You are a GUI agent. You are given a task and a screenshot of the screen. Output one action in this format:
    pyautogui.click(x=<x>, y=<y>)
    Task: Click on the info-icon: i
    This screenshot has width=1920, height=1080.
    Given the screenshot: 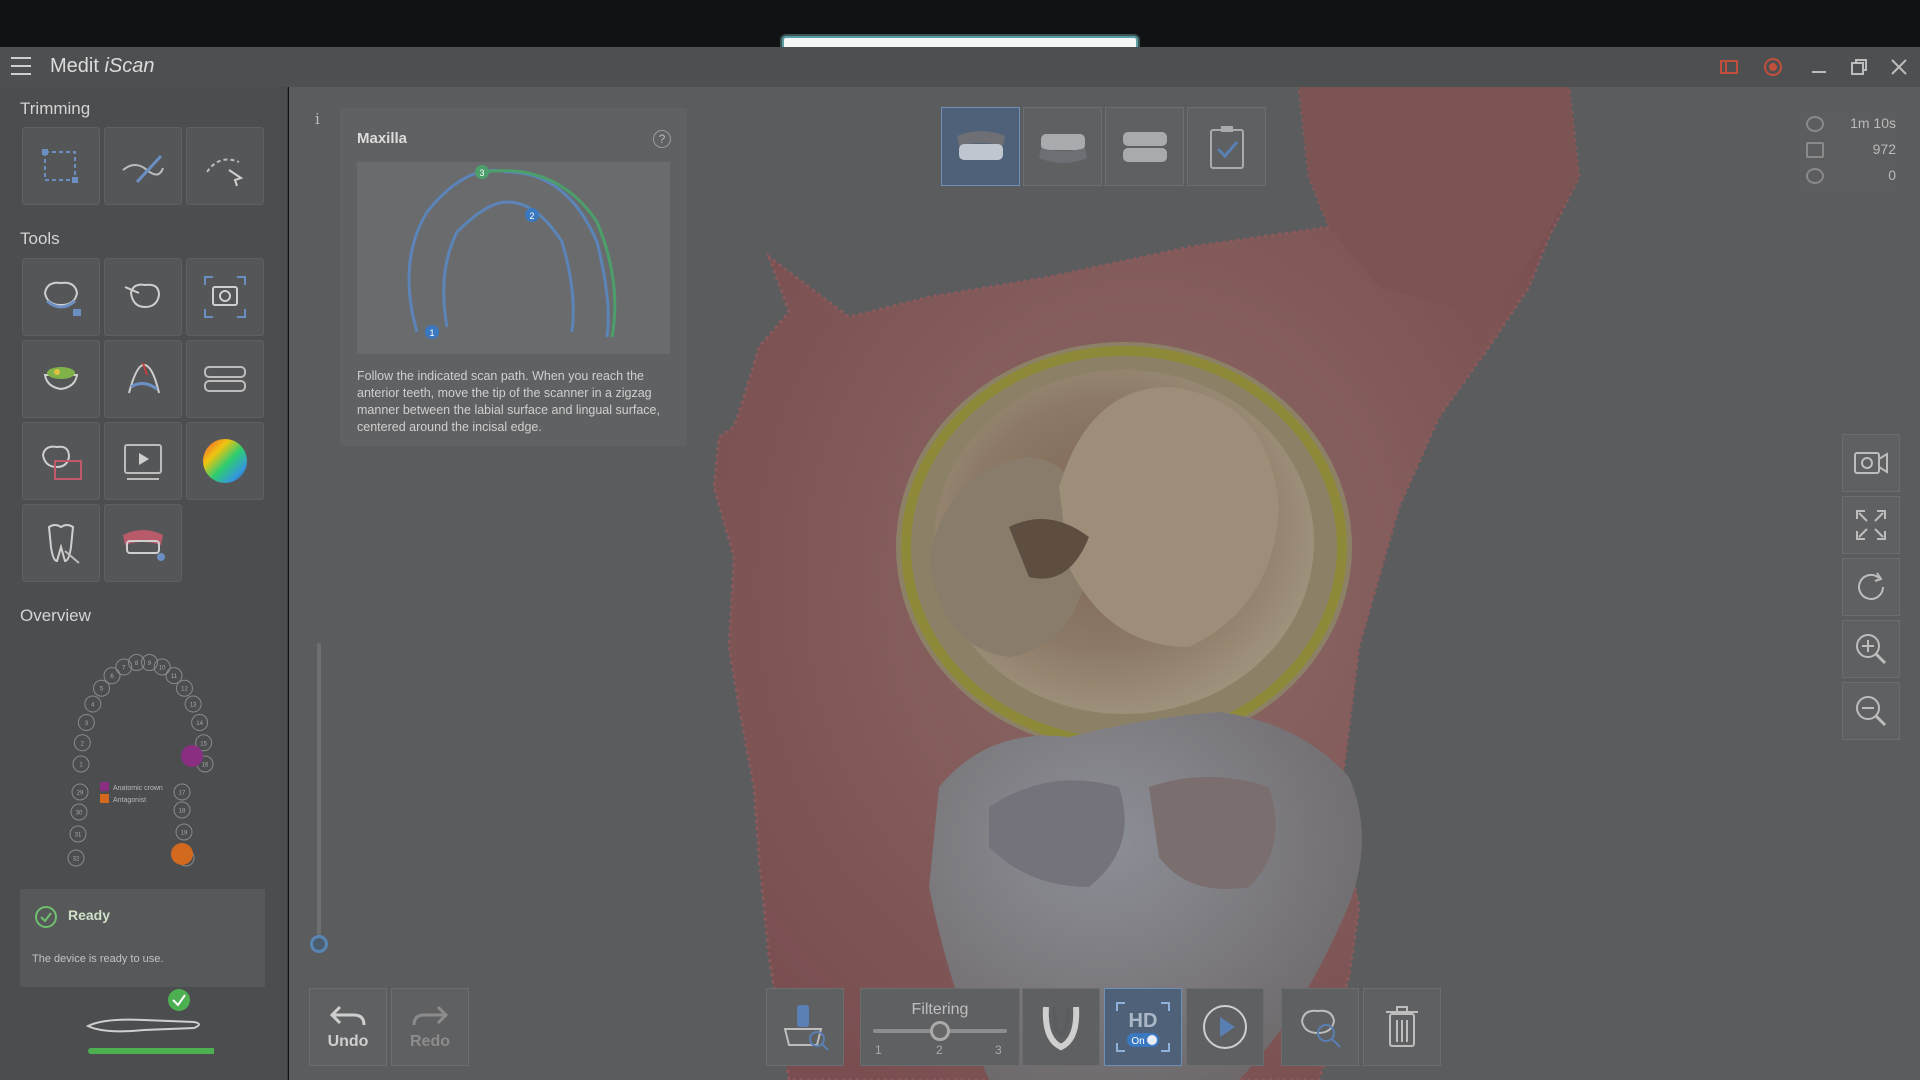 What is the action you would take?
    pyautogui.click(x=317, y=119)
    